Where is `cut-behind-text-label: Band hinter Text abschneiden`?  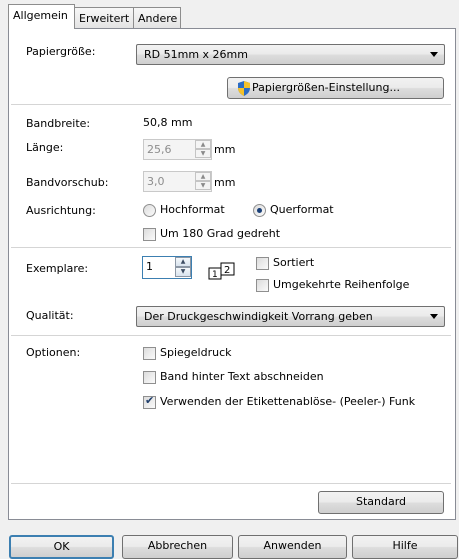
cut-behind-text-label: Band hinter Text abschneiden is located at coordinates (242, 376).